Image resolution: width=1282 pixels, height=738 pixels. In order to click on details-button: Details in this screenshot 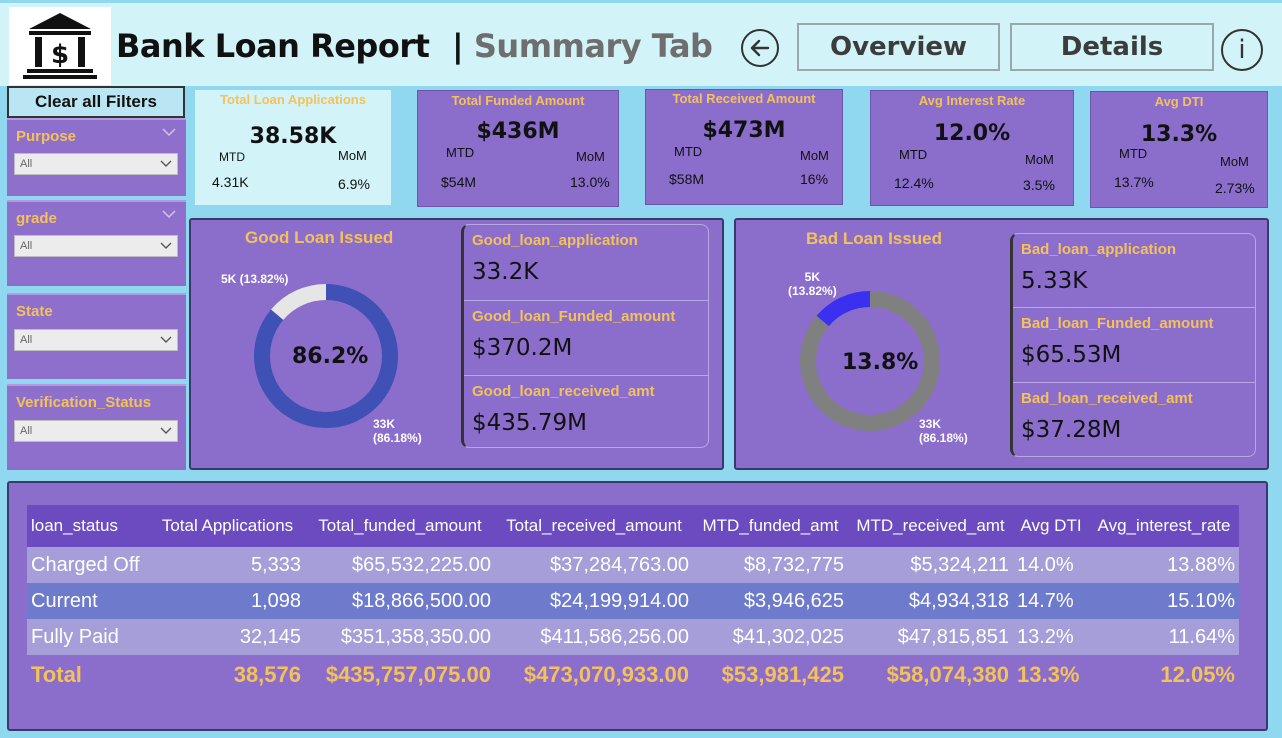, I will do `click(1112, 47)`.